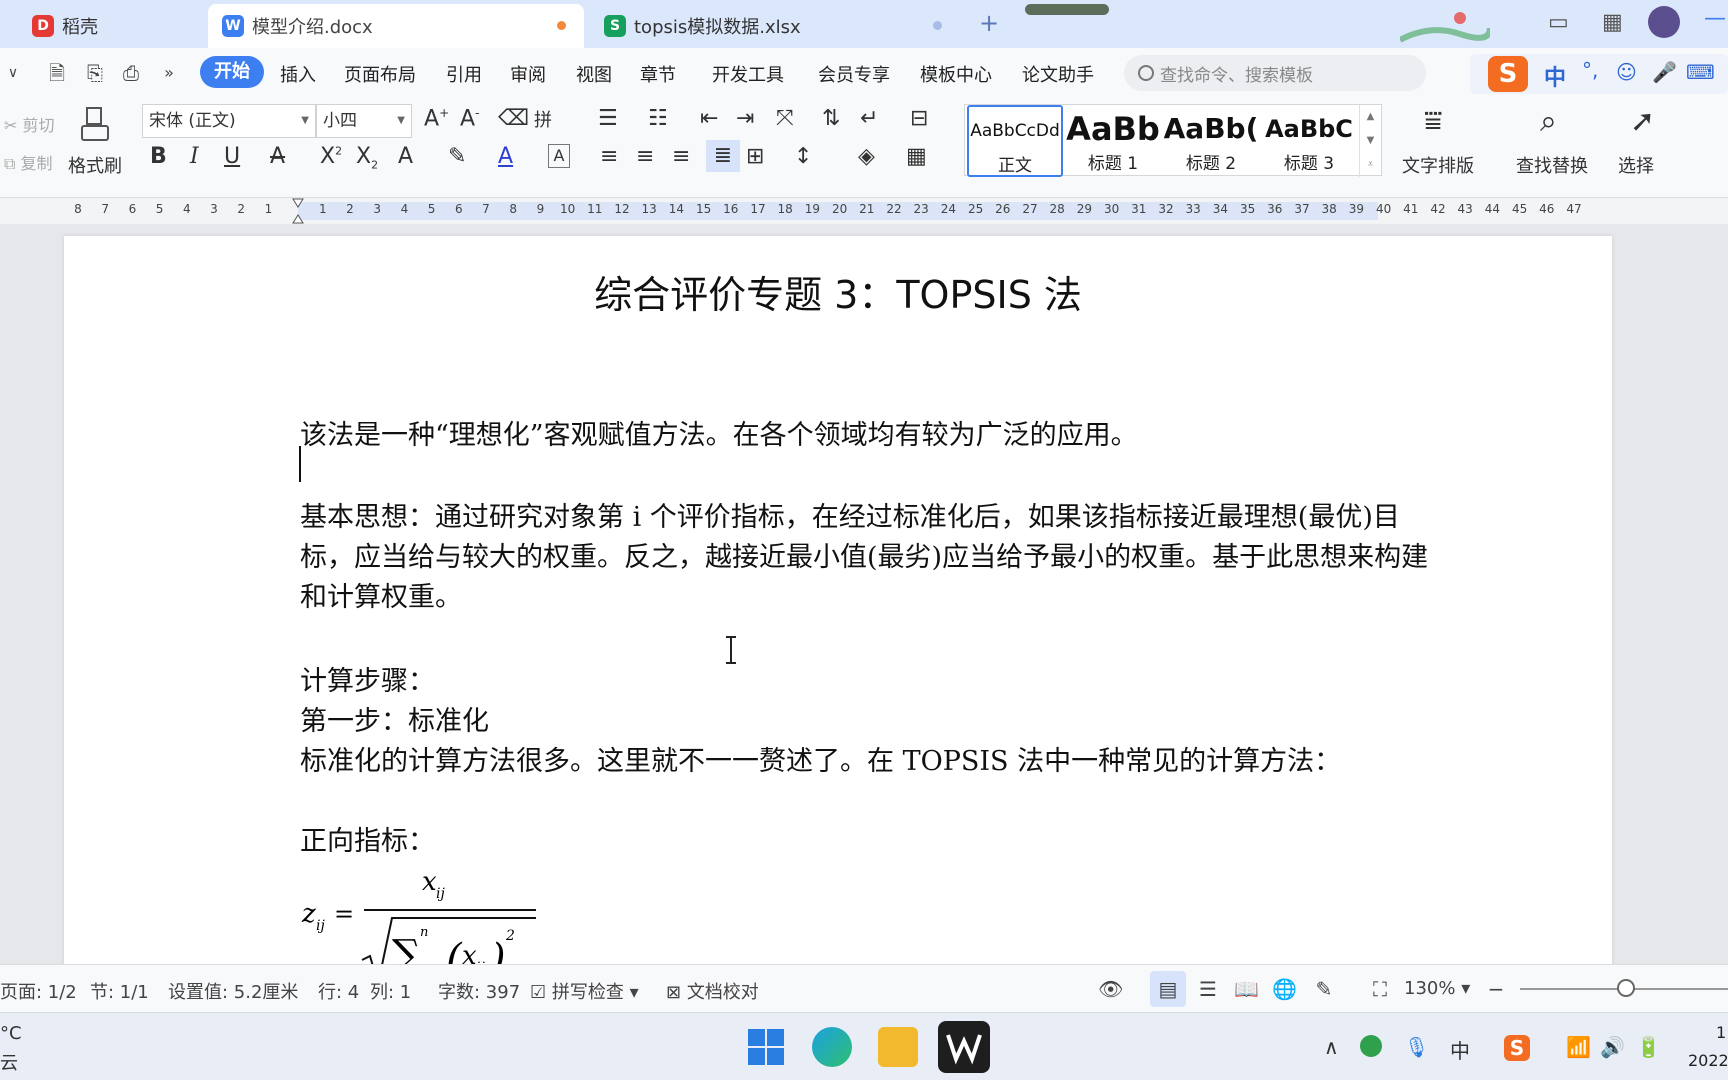  What do you see at coordinates (1433, 121) in the screenshot?
I see `text-layout-icon: ⩸` at bounding box center [1433, 121].